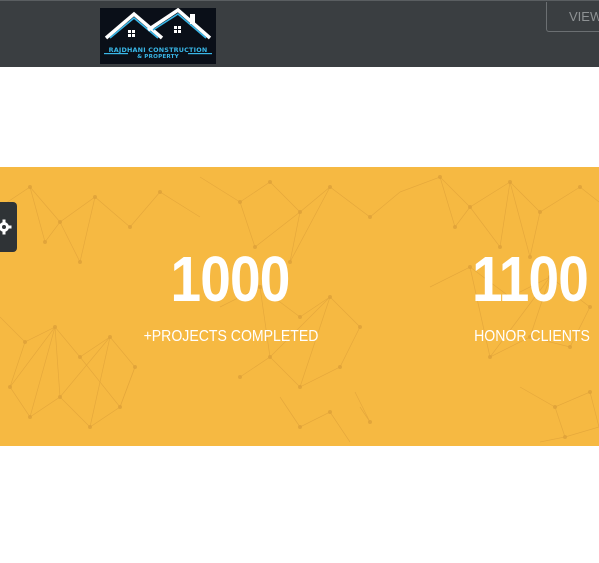 The image size is (599, 563). Describe the element at coordinates (158, 50) in the screenshot. I see `logo-title: RAJDHANI CONSTRUCTION` at that location.